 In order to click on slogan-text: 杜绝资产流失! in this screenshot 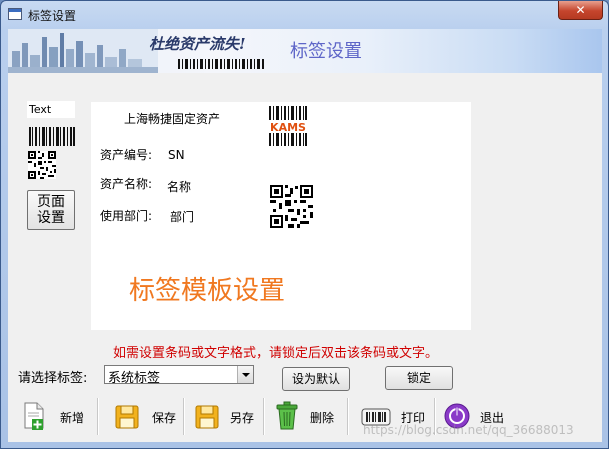, I will do `click(197, 44)`.